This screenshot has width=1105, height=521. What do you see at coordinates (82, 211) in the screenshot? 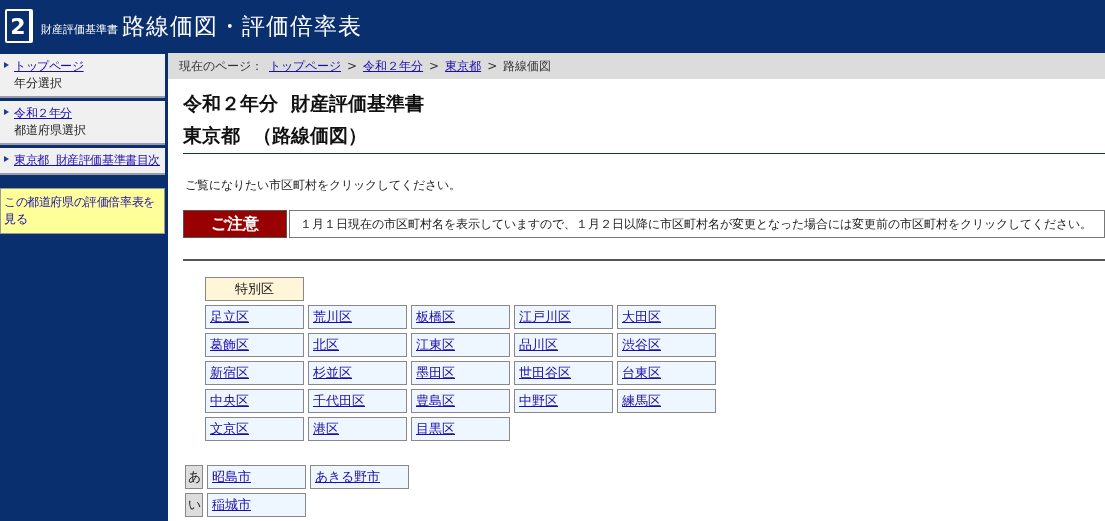
I see `rate-table-link: この都道府県の評価倍率表を見る` at bounding box center [82, 211].